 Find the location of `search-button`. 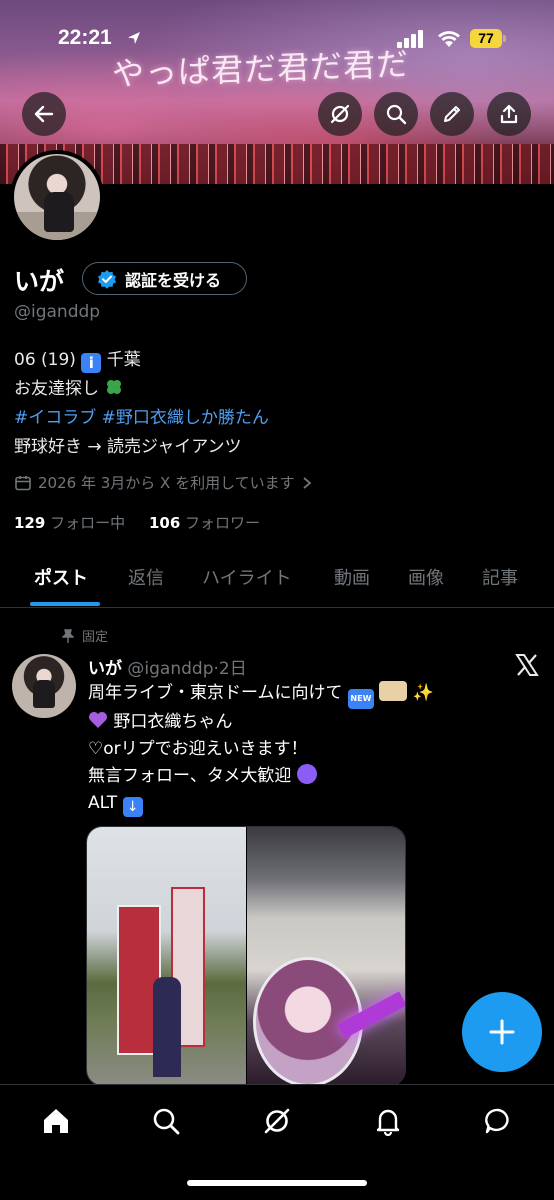

search-button is located at coordinates (396, 114).